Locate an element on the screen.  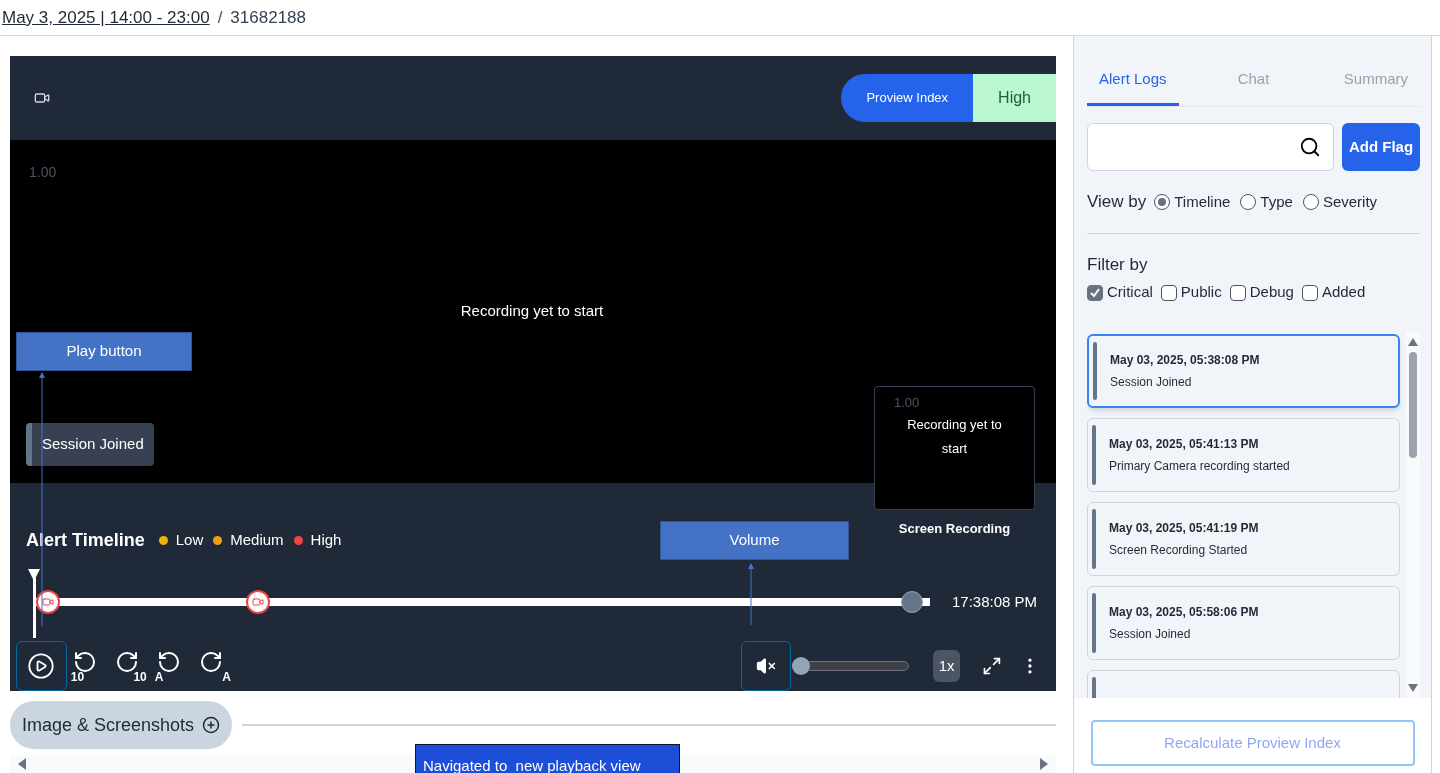
scrollbar is located at coordinates (1413, 514).